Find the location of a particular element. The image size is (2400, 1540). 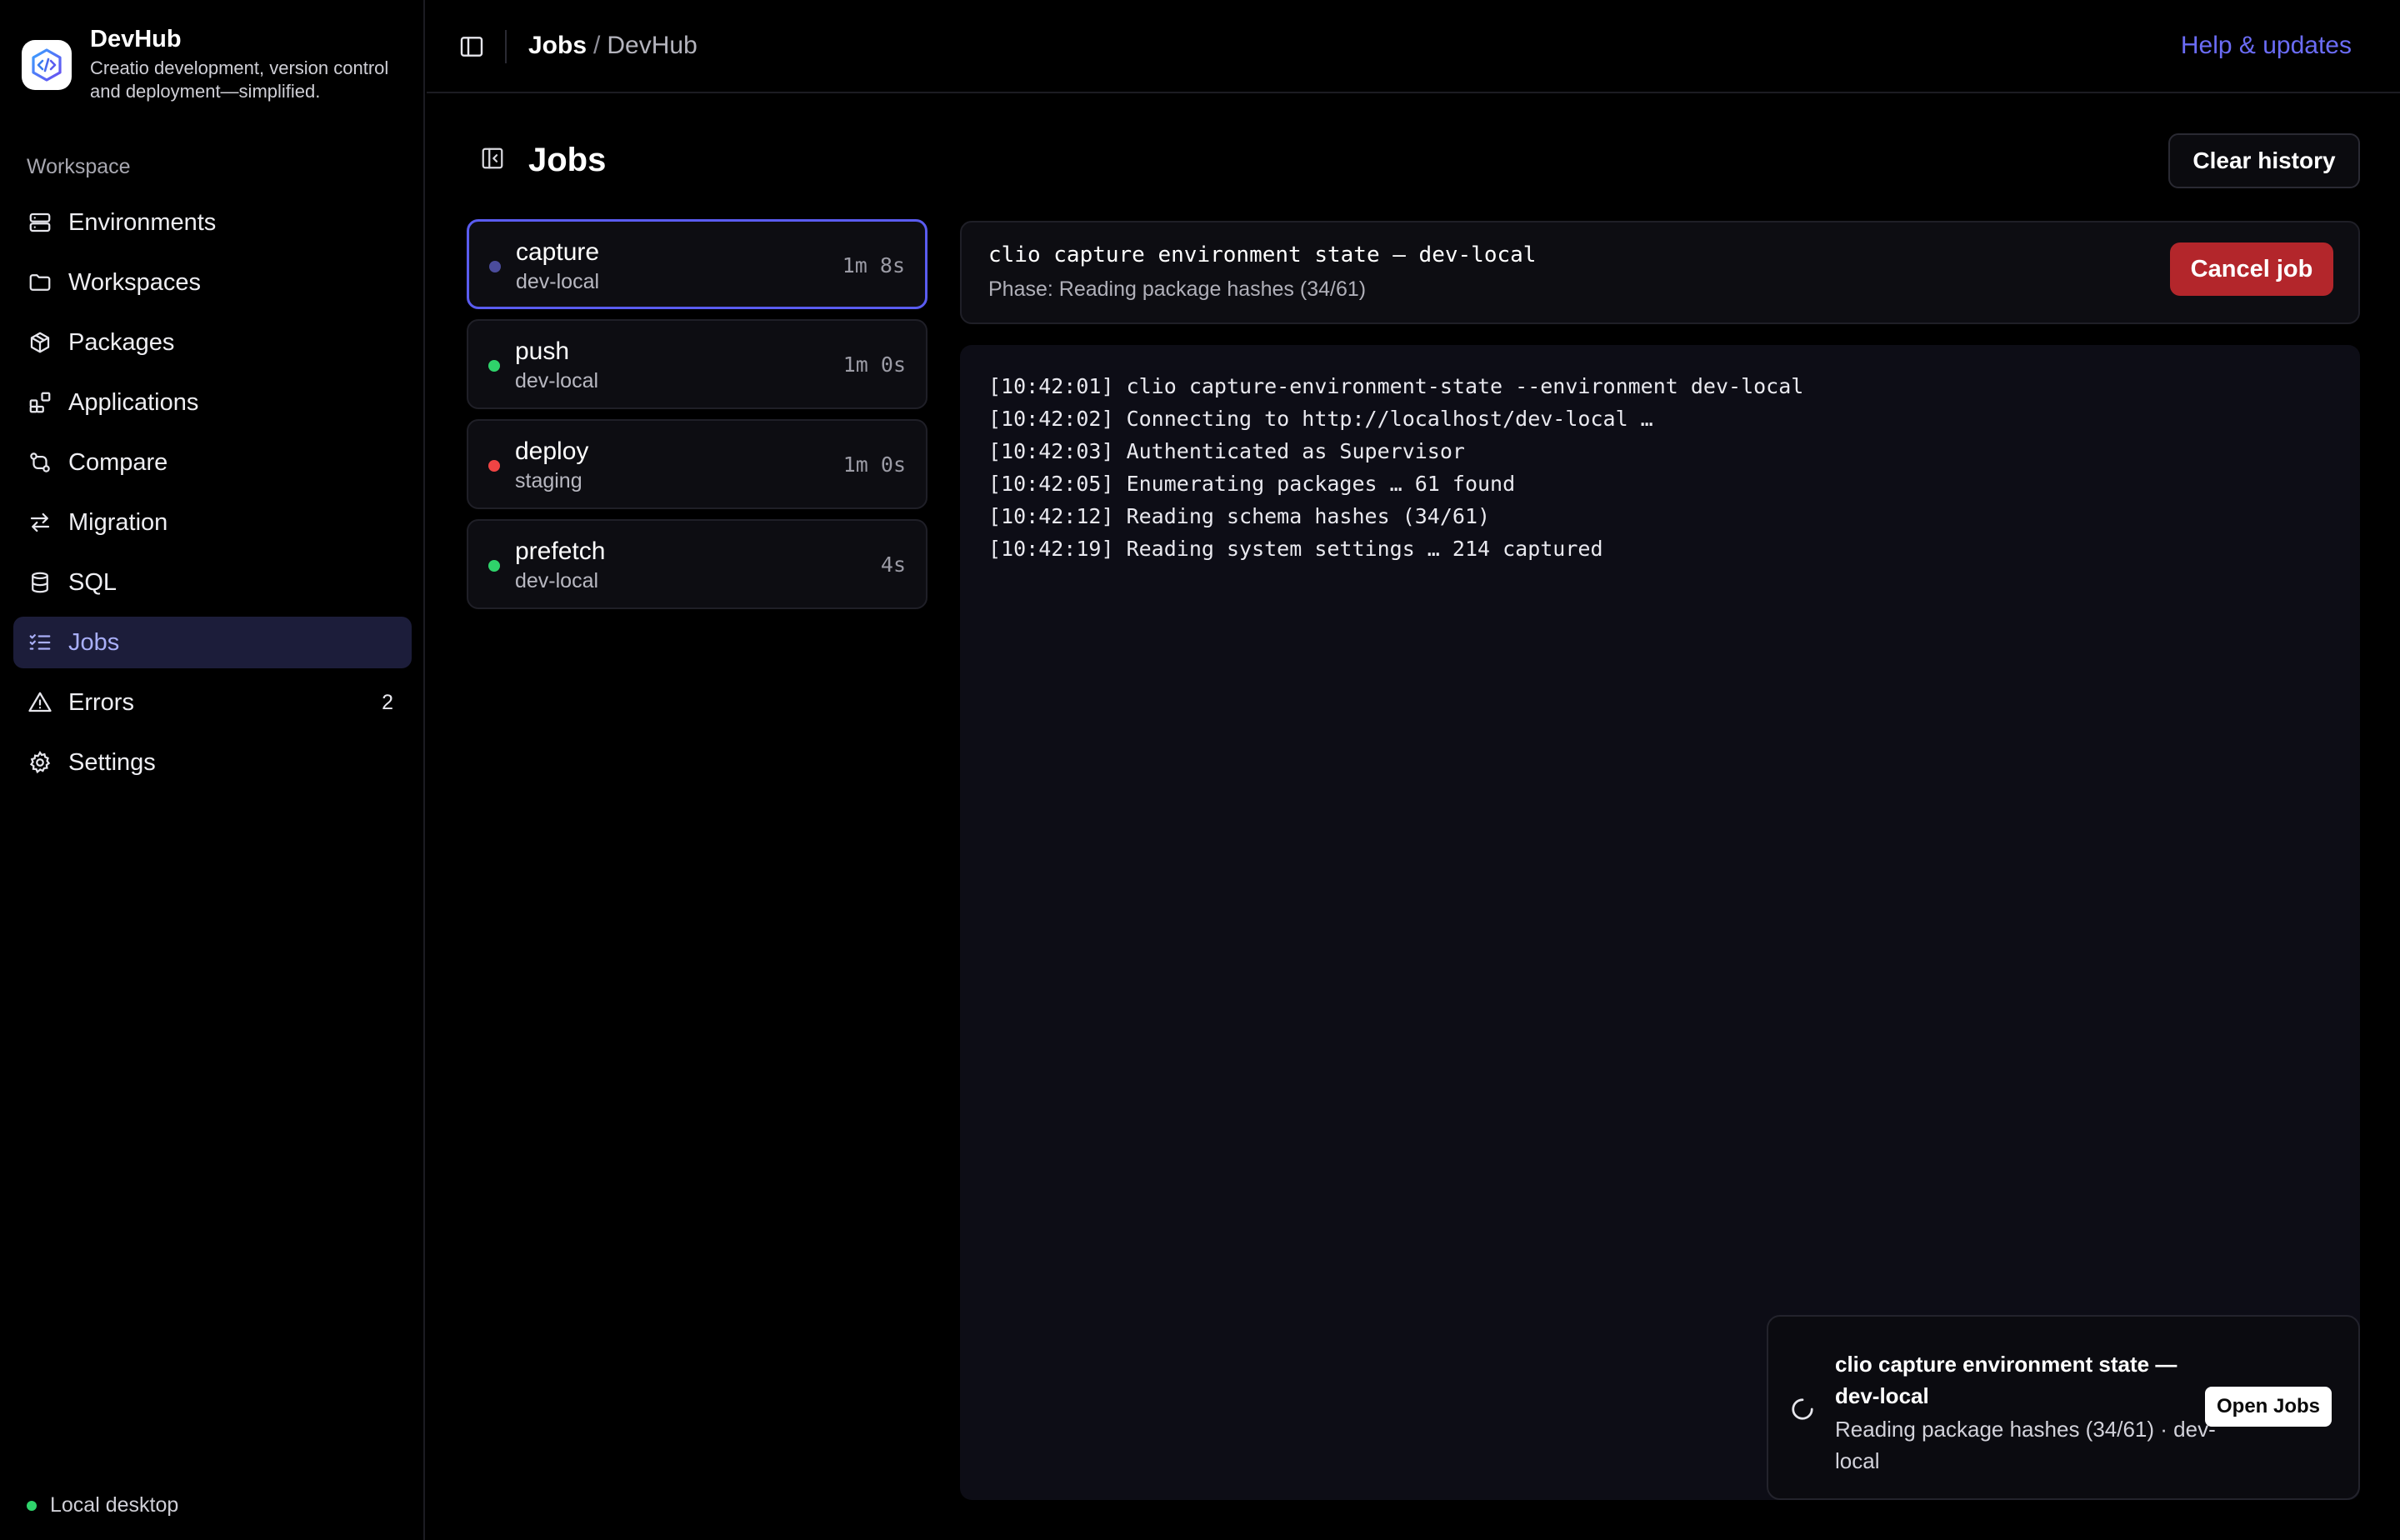

panel-left-icon is located at coordinates (471, 47).